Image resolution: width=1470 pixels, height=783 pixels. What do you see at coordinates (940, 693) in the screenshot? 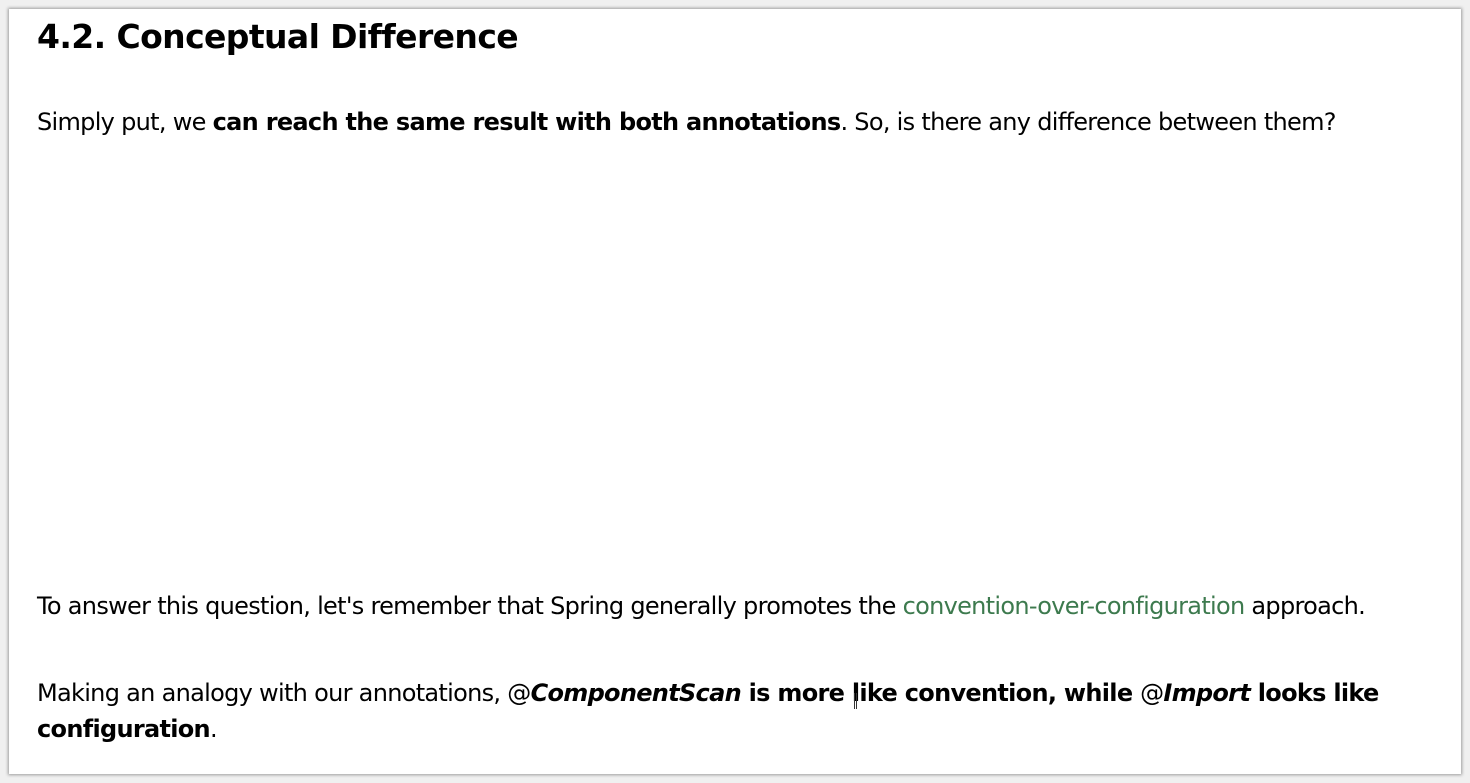
I see `paragraph-analogy-middle: is more like convention, while` at bounding box center [940, 693].